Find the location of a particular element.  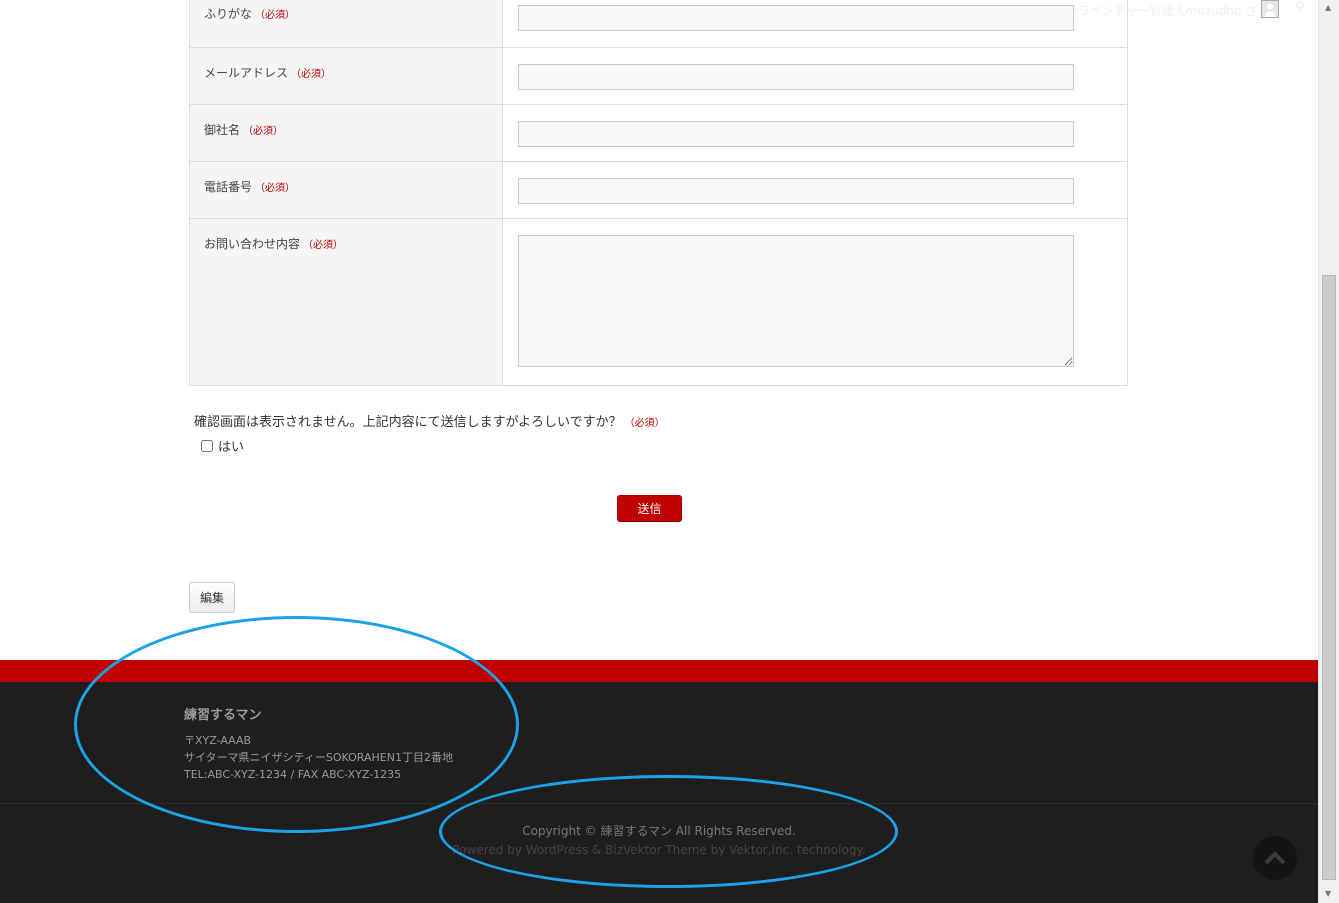

field-label: メールアドレス is located at coordinates (246, 73).